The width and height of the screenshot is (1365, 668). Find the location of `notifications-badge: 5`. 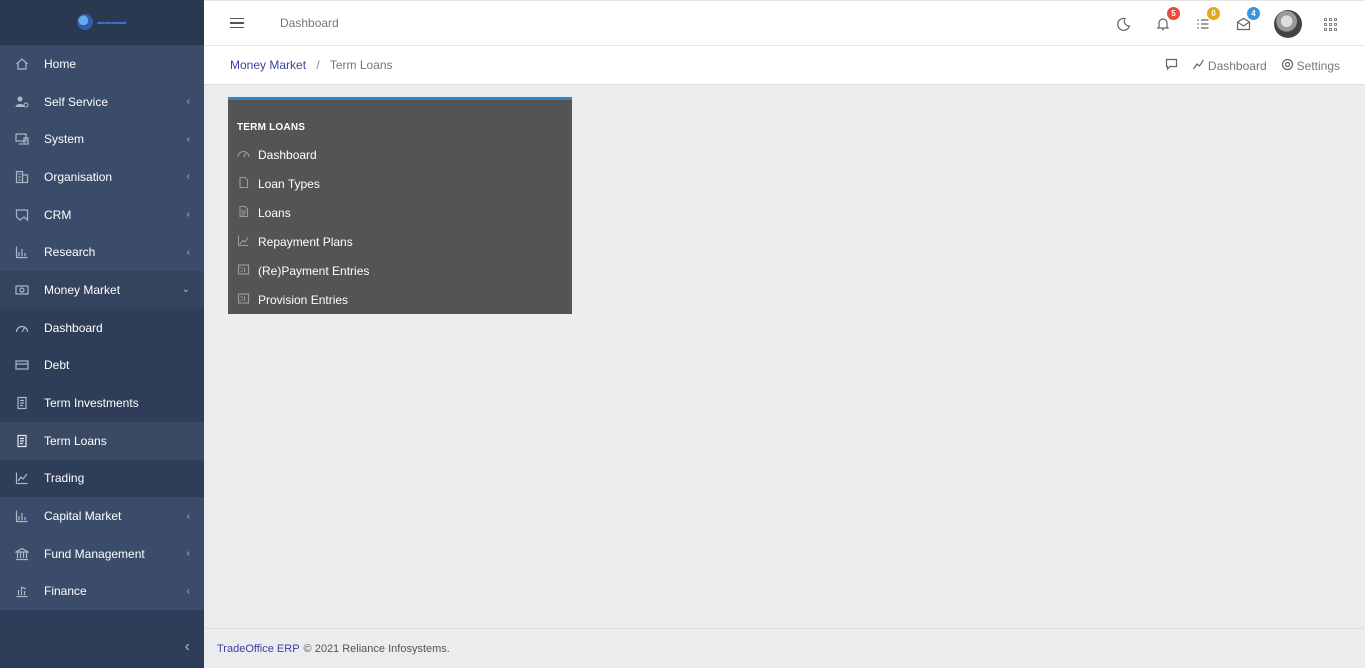

notifications-badge: 5 is located at coordinates (1173, 13).